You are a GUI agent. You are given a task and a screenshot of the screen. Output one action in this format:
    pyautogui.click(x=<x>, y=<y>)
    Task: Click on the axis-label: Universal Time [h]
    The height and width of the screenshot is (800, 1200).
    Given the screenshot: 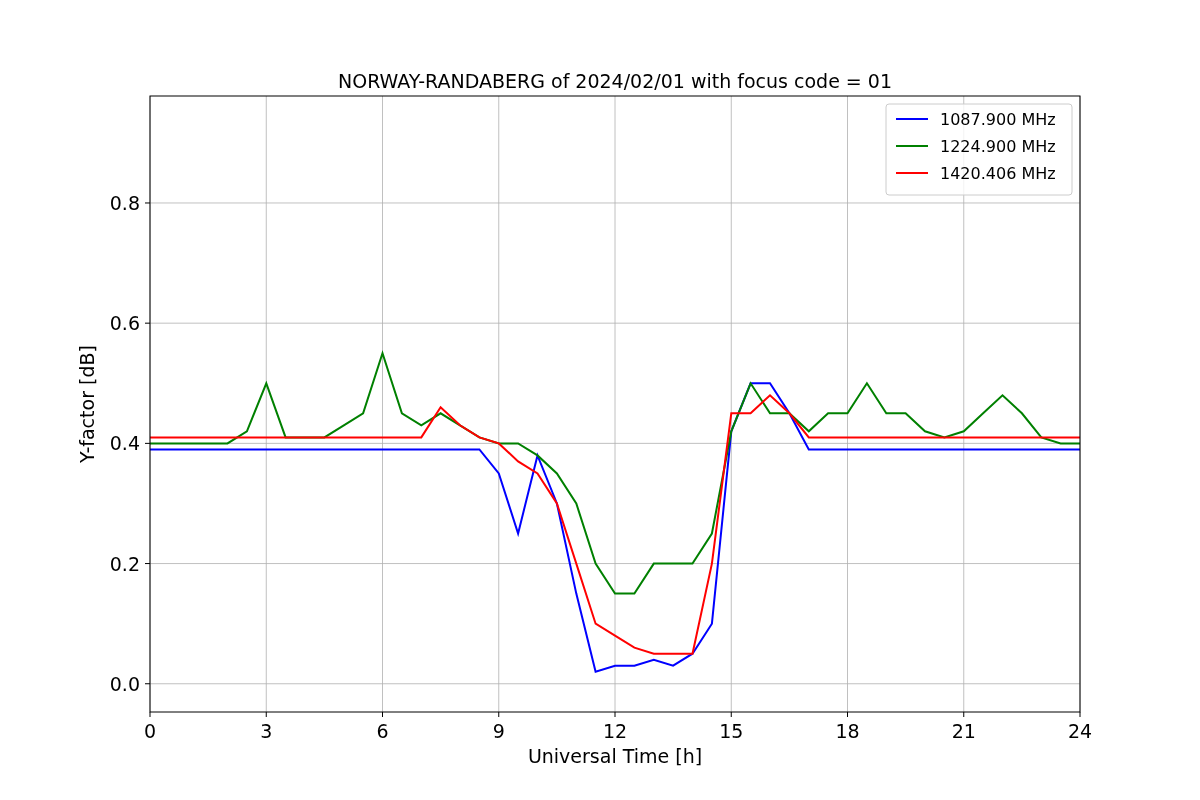 What is the action you would take?
    pyautogui.click(x=615, y=756)
    